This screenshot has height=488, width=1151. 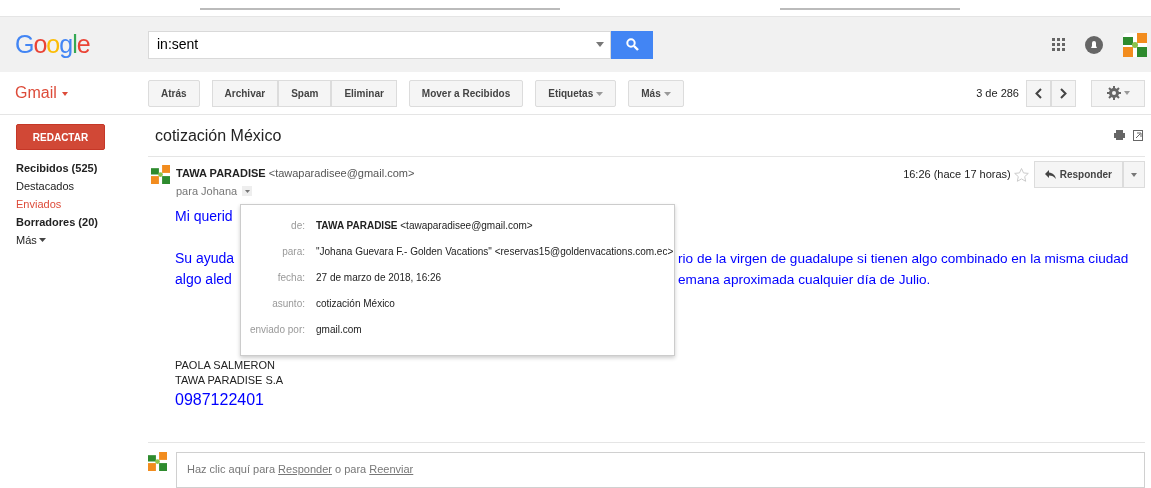 I want to click on reply-box: Haz clic aquí para Responder o para Reenviar, so click(x=660, y=469).